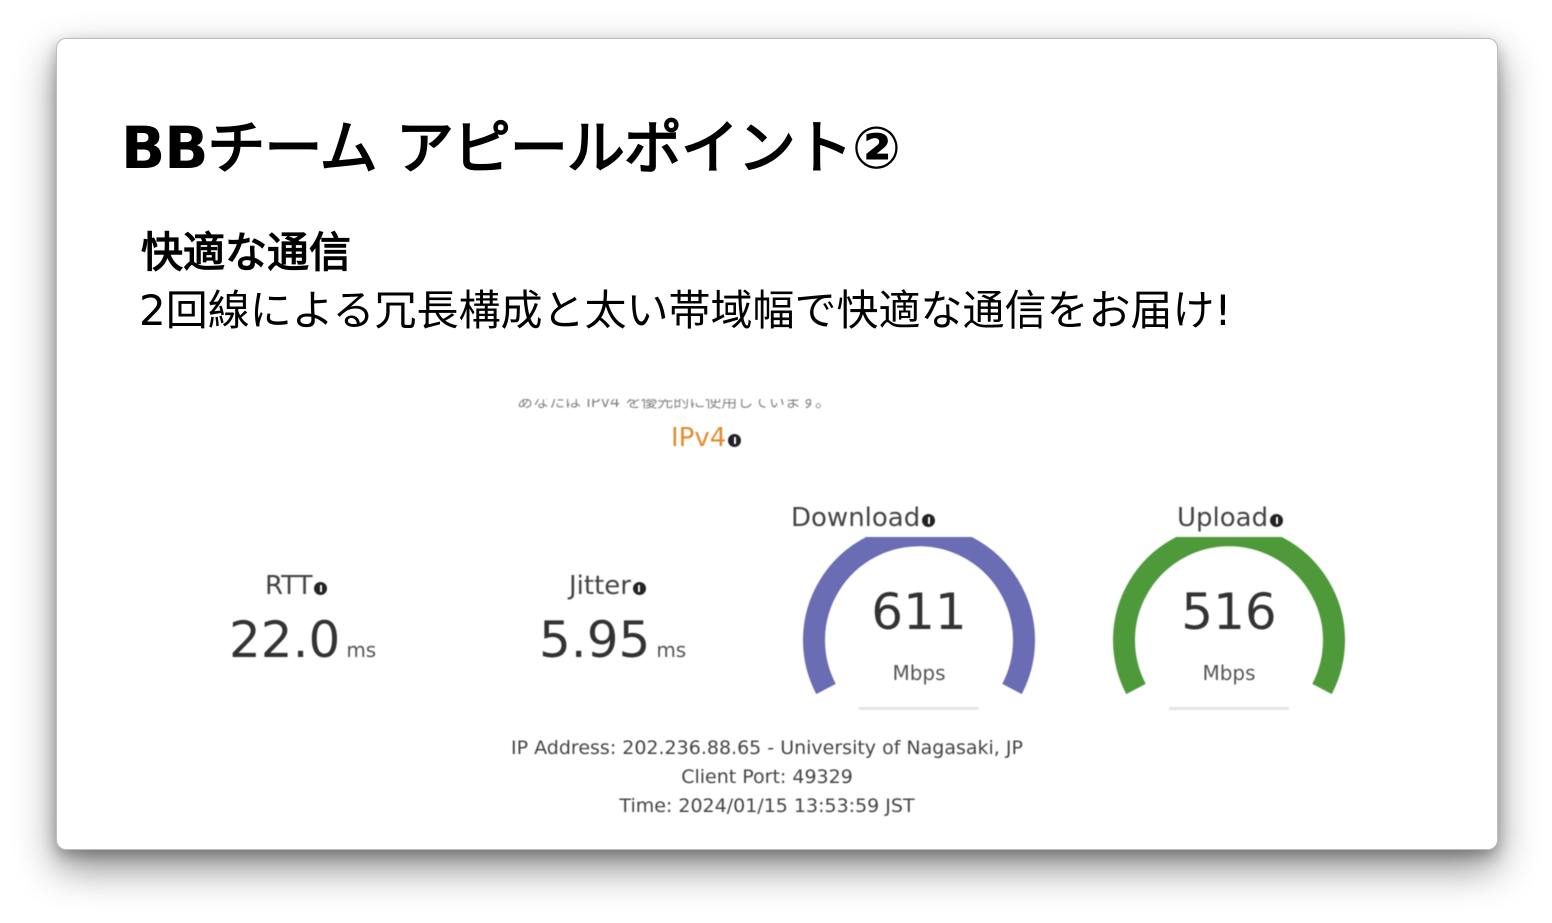 The width and height of the screenshot is (1552, 923). I want to click on jitter-unit: ms, so click(671, 650).